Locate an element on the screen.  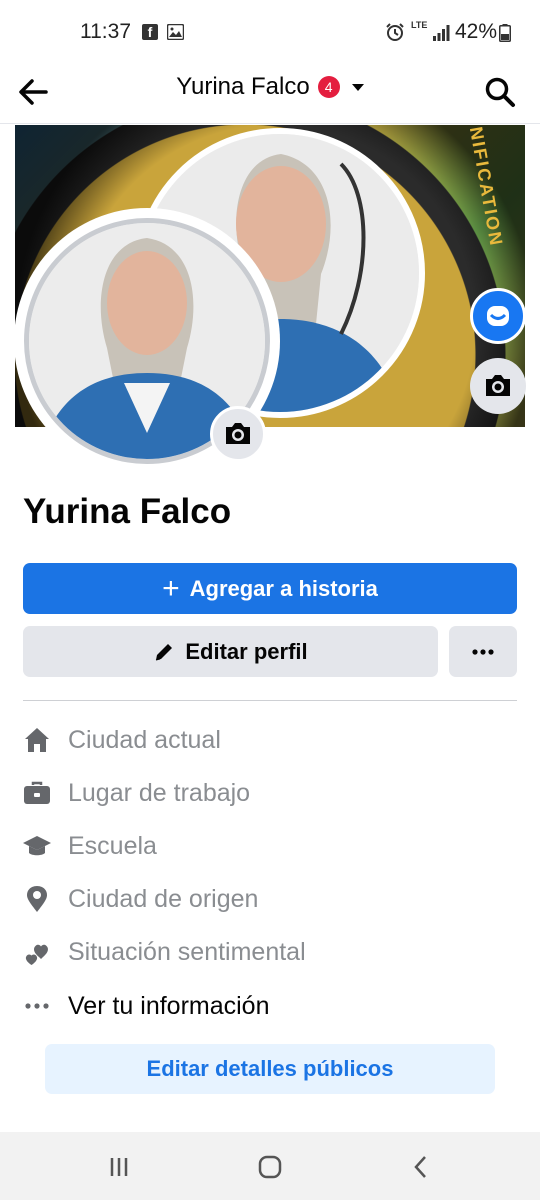
add-to-story-label: Agregar a historia is located at coordinates (283, 588).